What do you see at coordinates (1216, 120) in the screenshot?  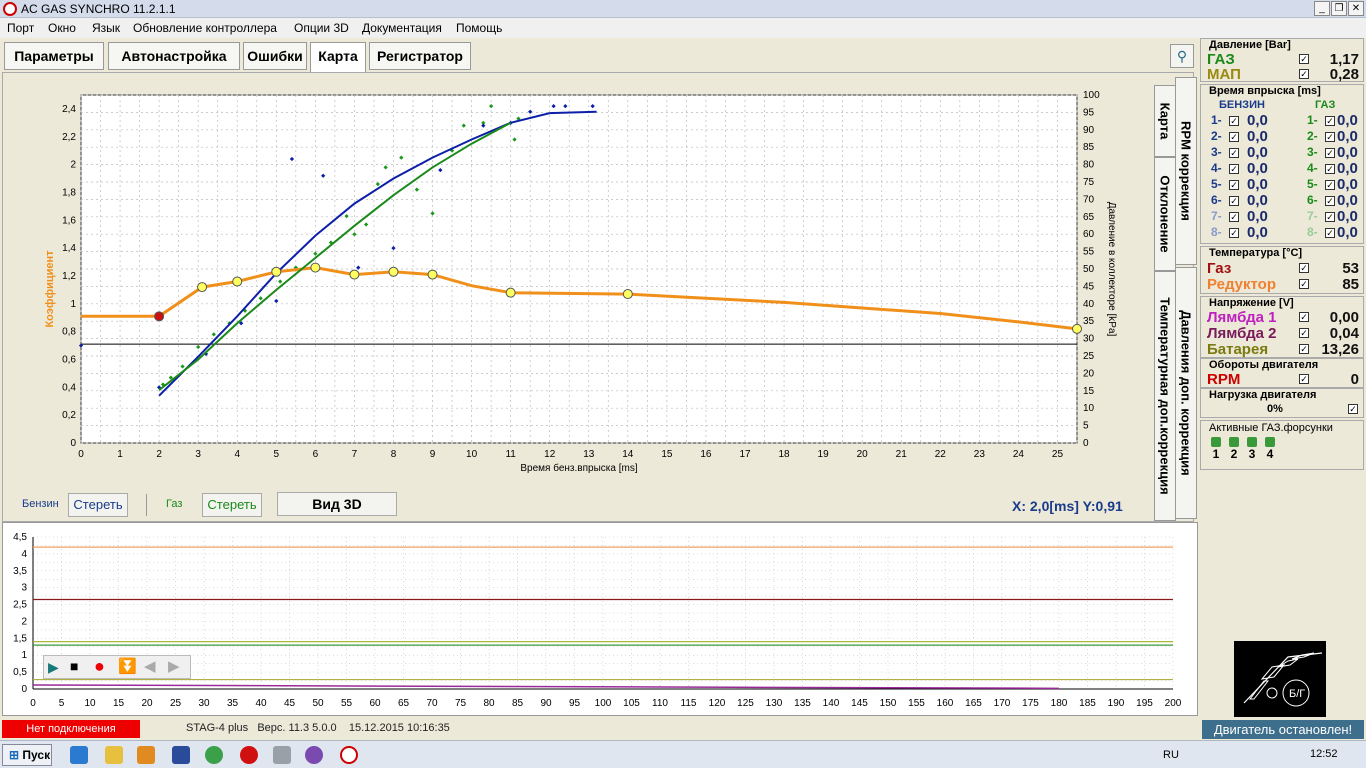 I see `petrol-injector-label: 1-` at bounding box center [1216, 120].